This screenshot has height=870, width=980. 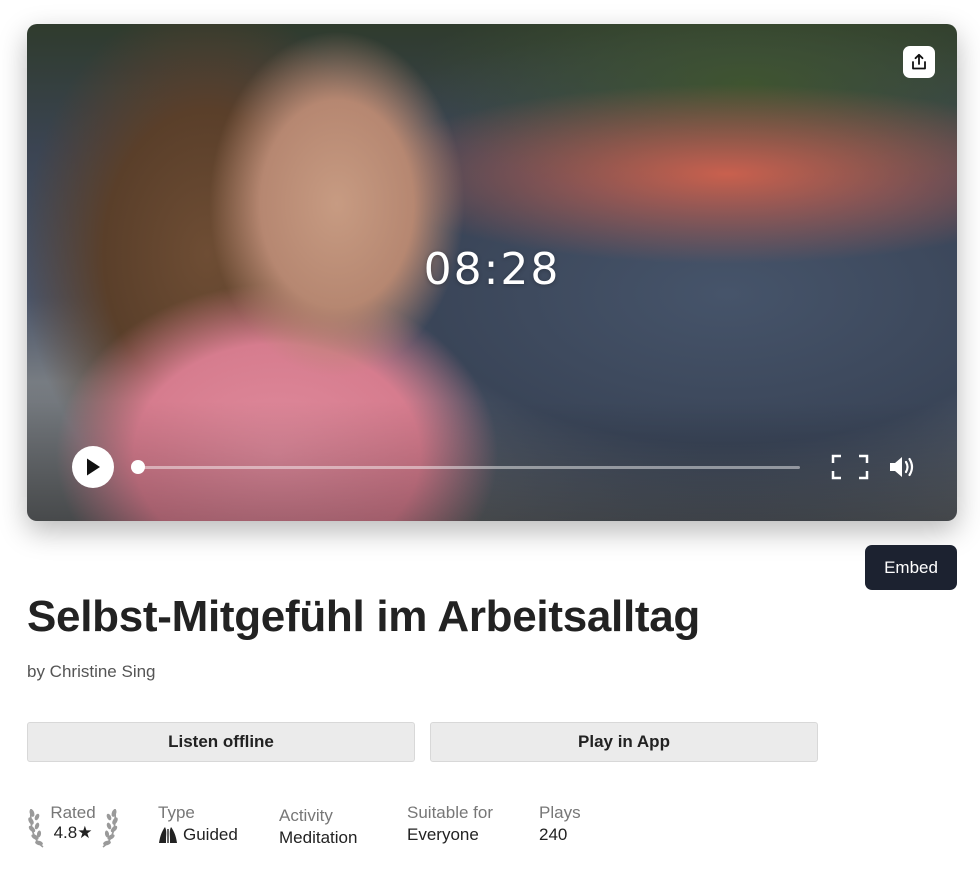 I want to click on embed-button: Embed, so click(x=911, y=567).